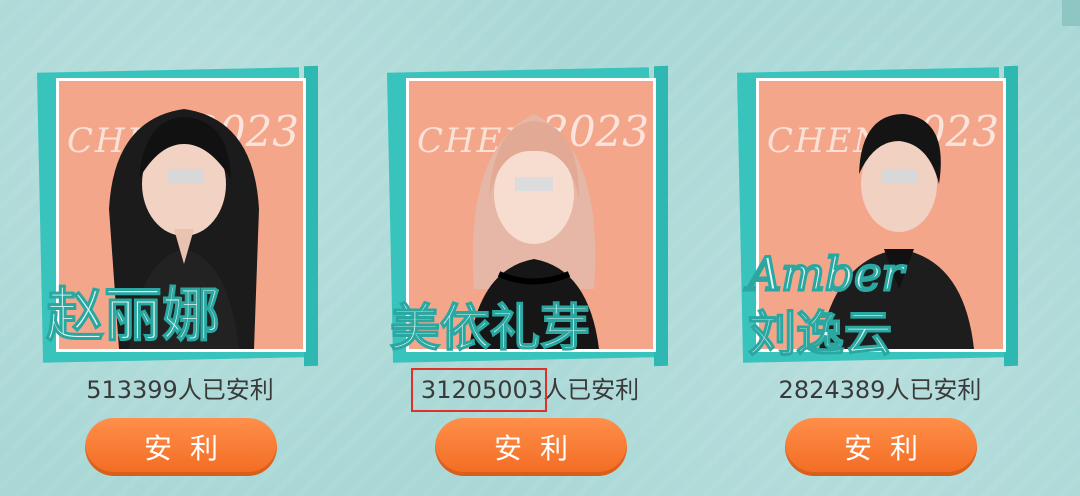 The width and height of the screenshot is (1080, 496). Describe the element at coordinates (825, 274) in the screenshot. I see `signature-text-latin: Amber` at that location.